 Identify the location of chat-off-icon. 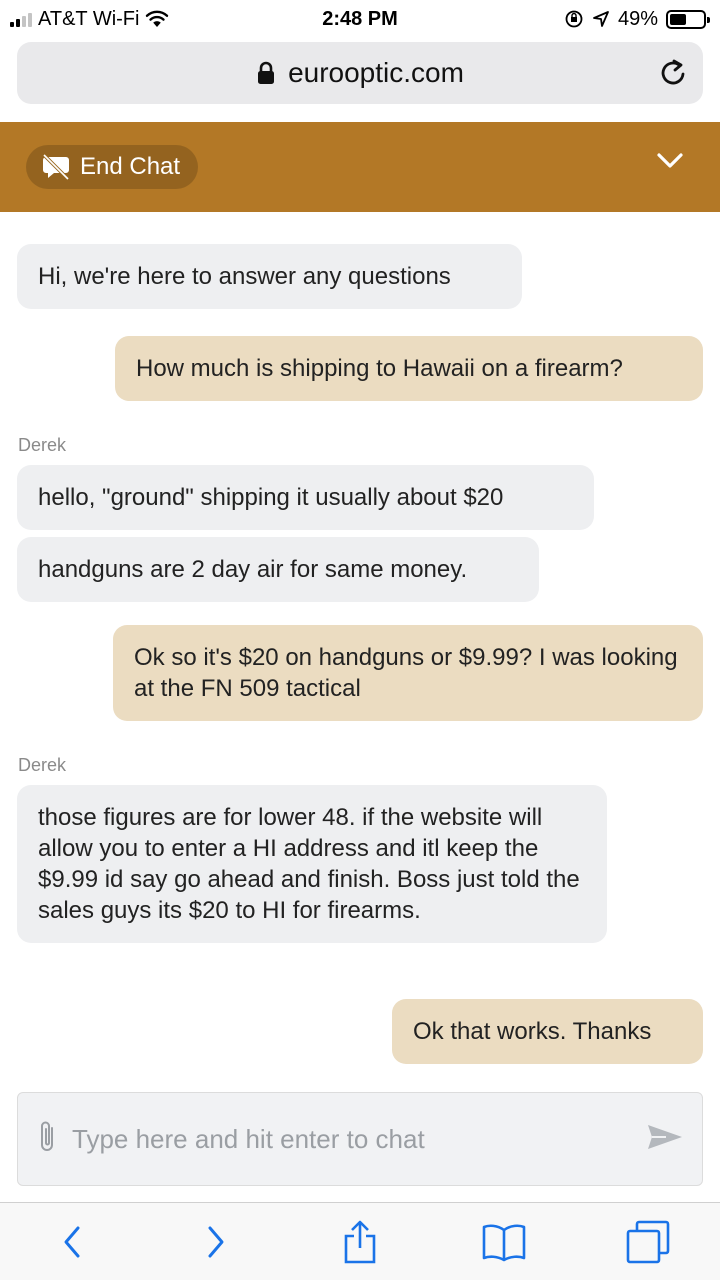
(56, 167).